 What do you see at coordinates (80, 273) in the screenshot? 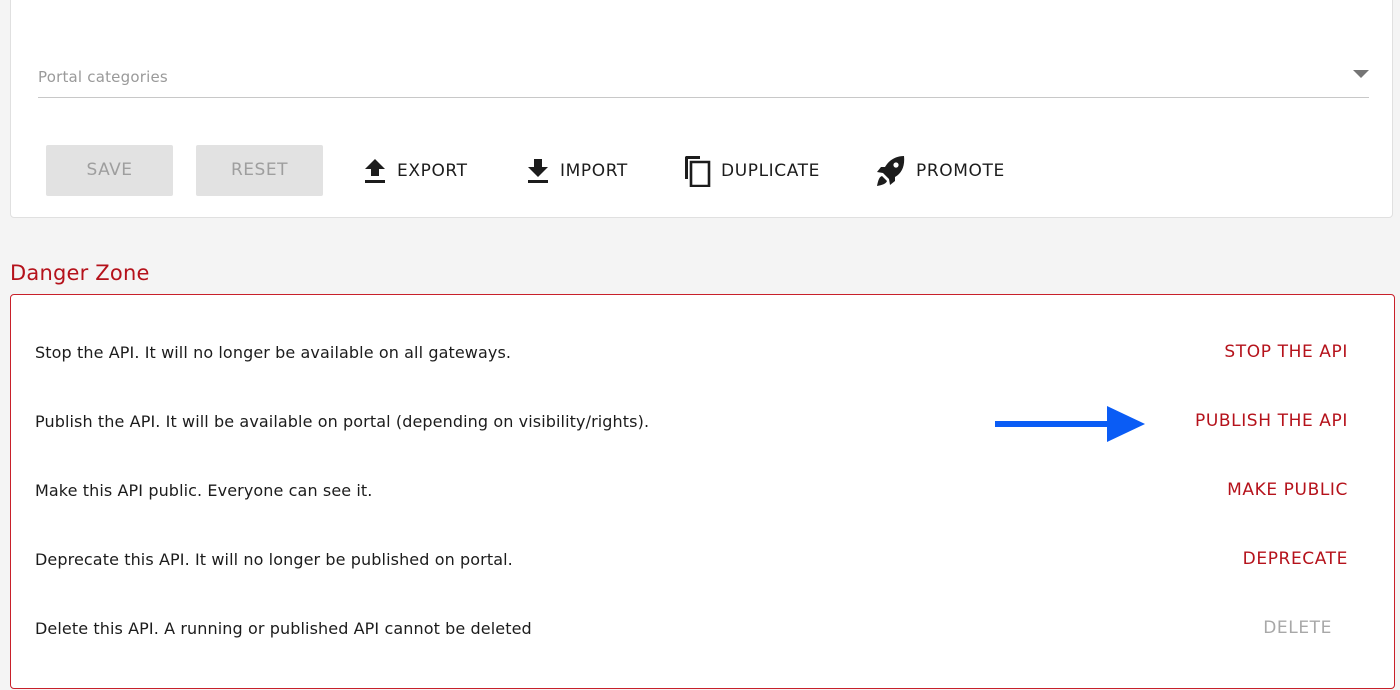
I see `danger-zone-title: Danger Zone` at bounding box center [80, 273].